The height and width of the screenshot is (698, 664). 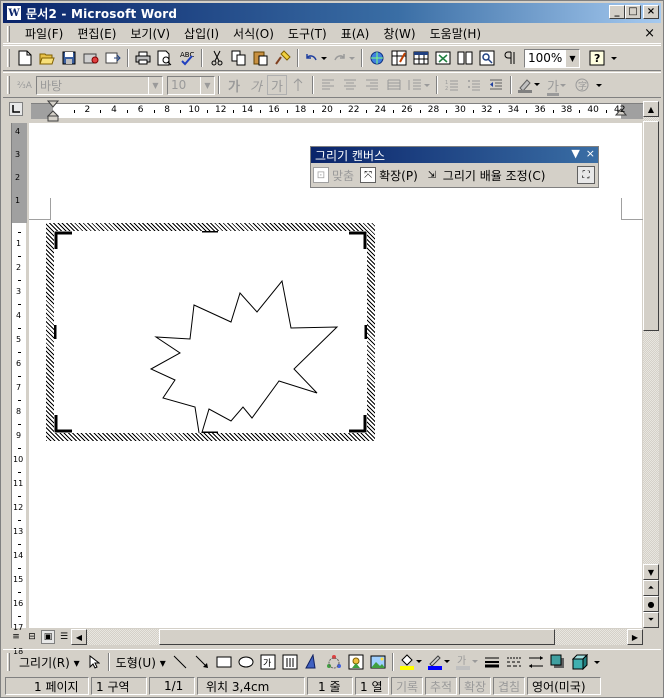 I want to click on font-size-combo: 10 ▼, so click(x=191, y=85).